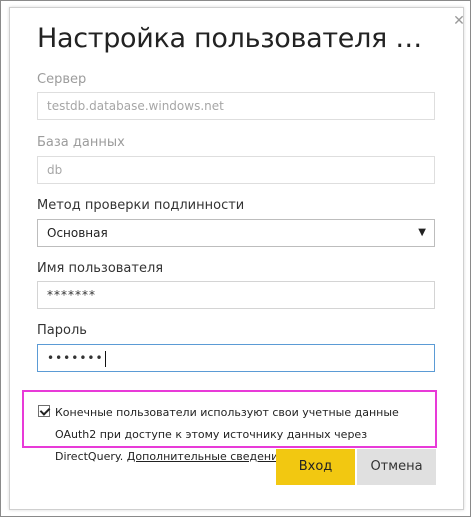  I want to click on auth-method-label: Метод проверки подлинности, so click(141, 205).